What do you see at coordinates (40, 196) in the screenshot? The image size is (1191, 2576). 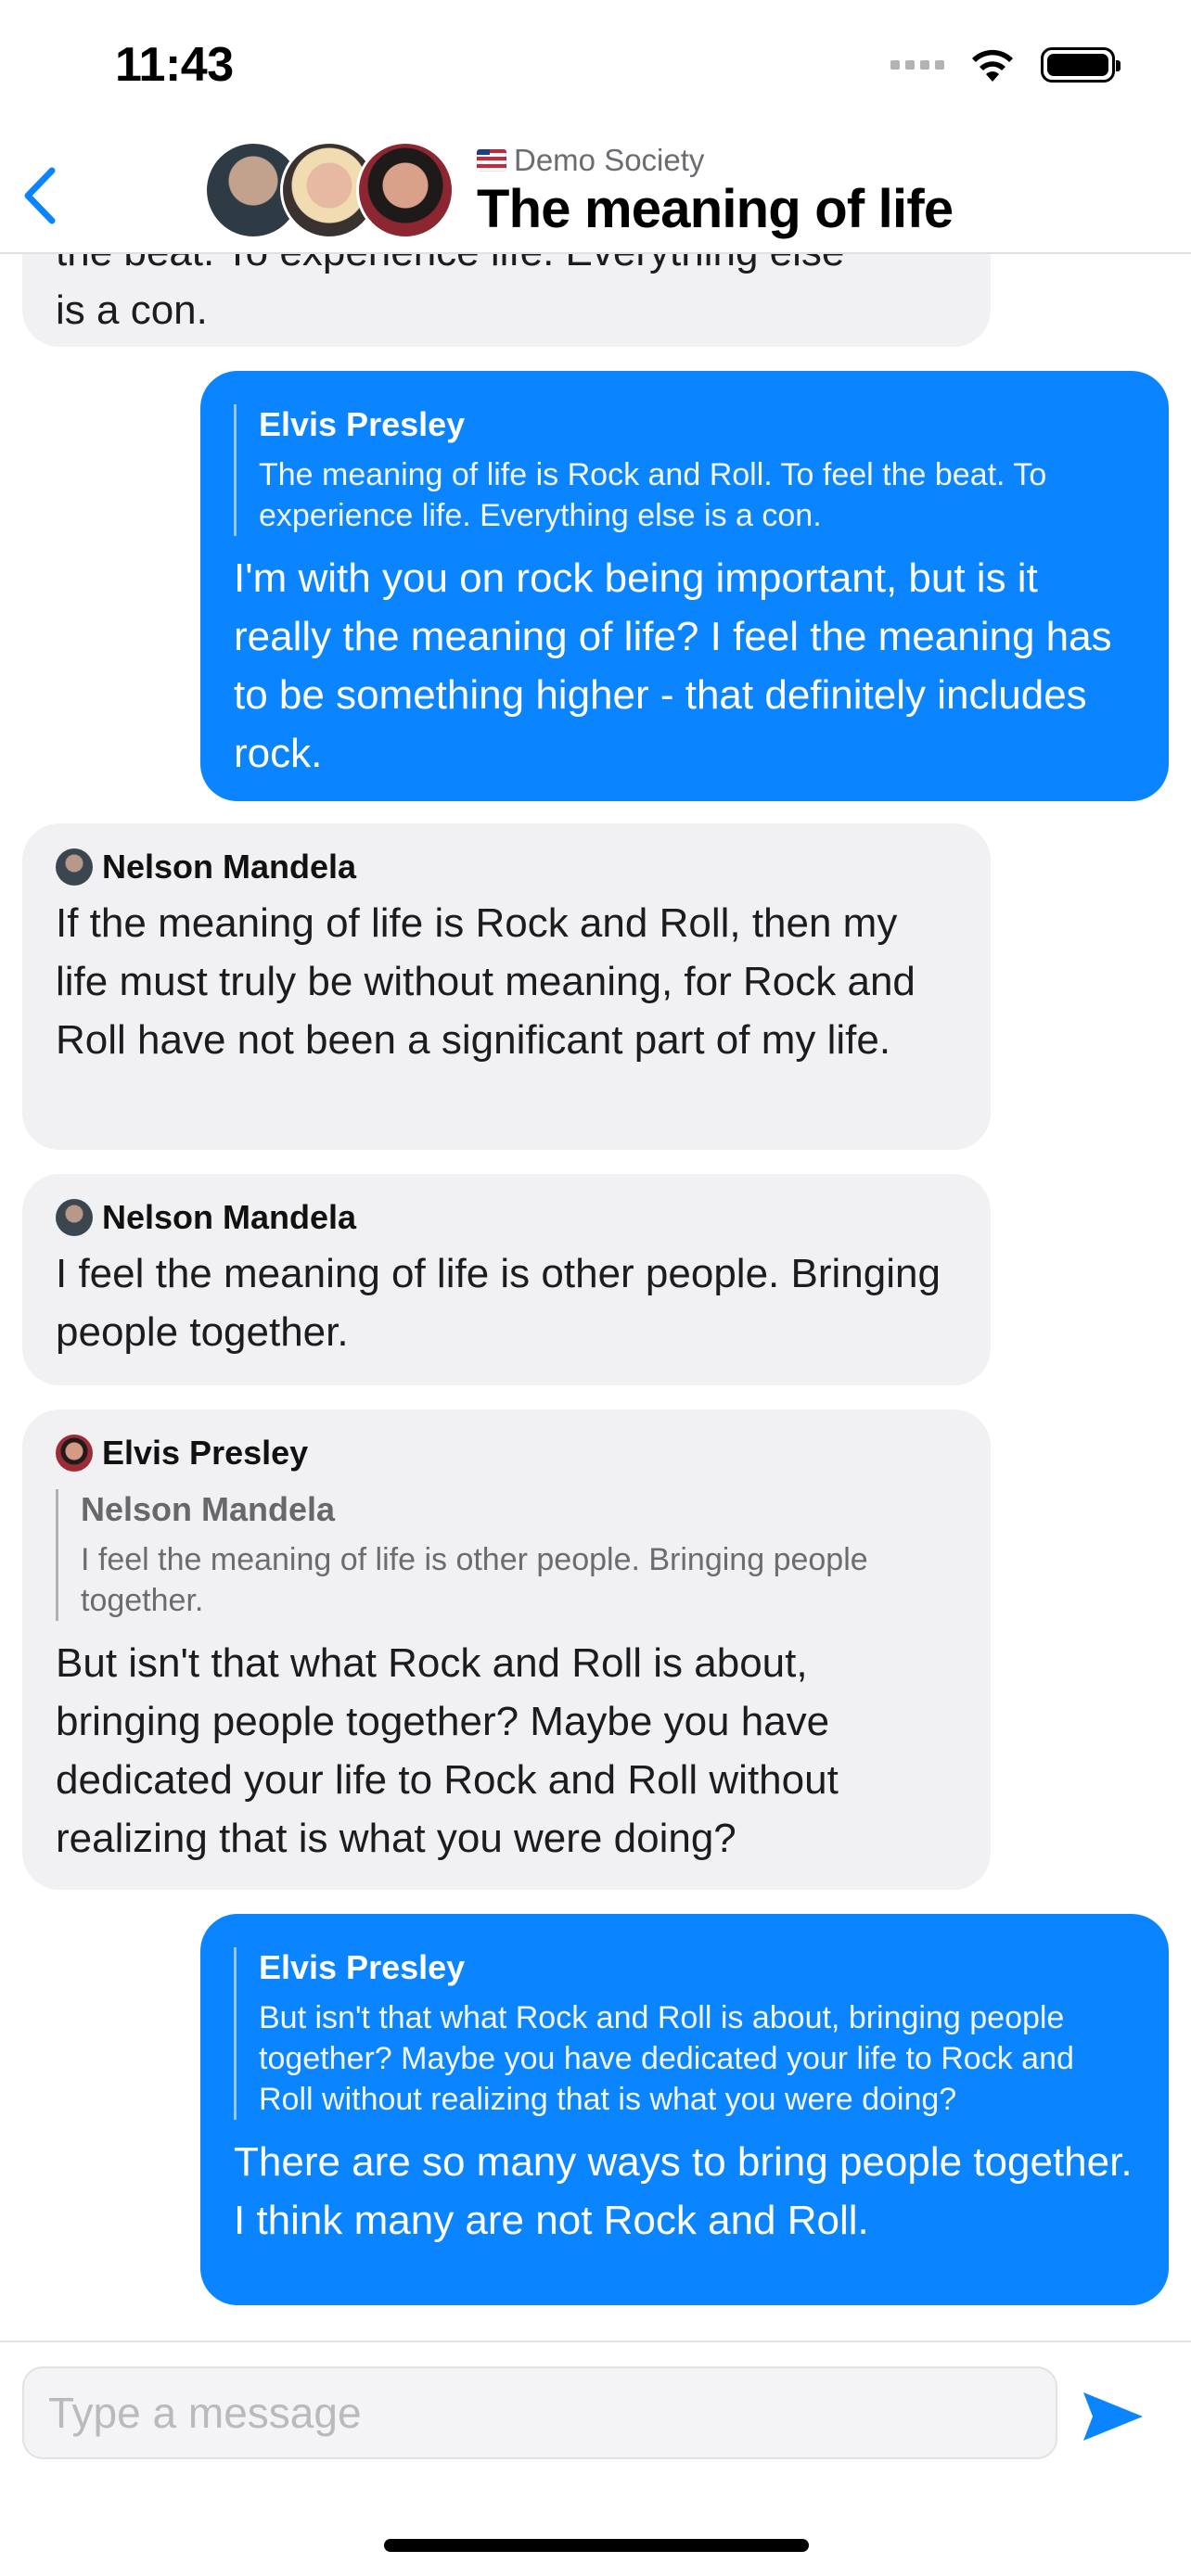 I see `chevron-left-icon` at bounding box center [40, 196].